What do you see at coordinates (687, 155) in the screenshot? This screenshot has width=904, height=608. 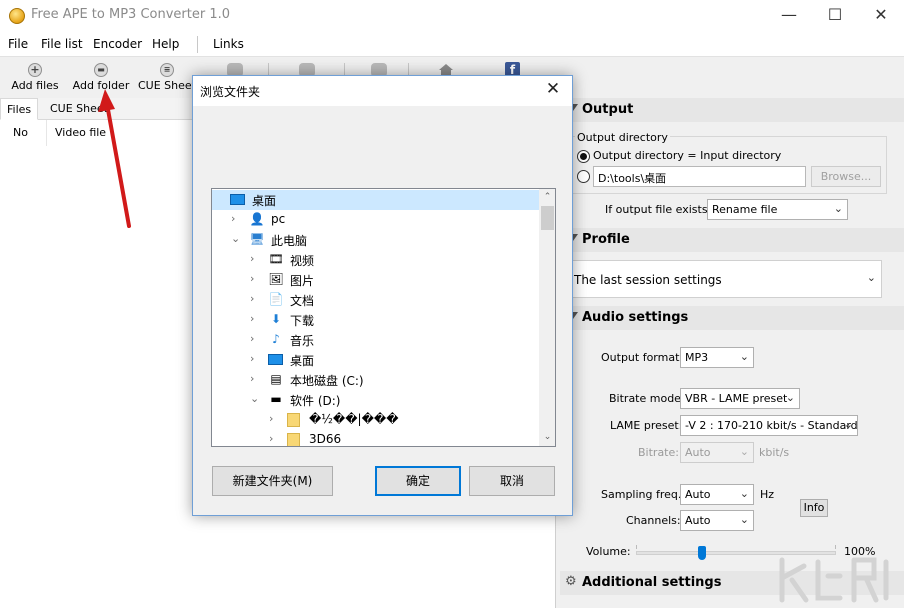 I see `radio-same-as-input-label: Output directory = Input directory` at bounding box center [687, 155].